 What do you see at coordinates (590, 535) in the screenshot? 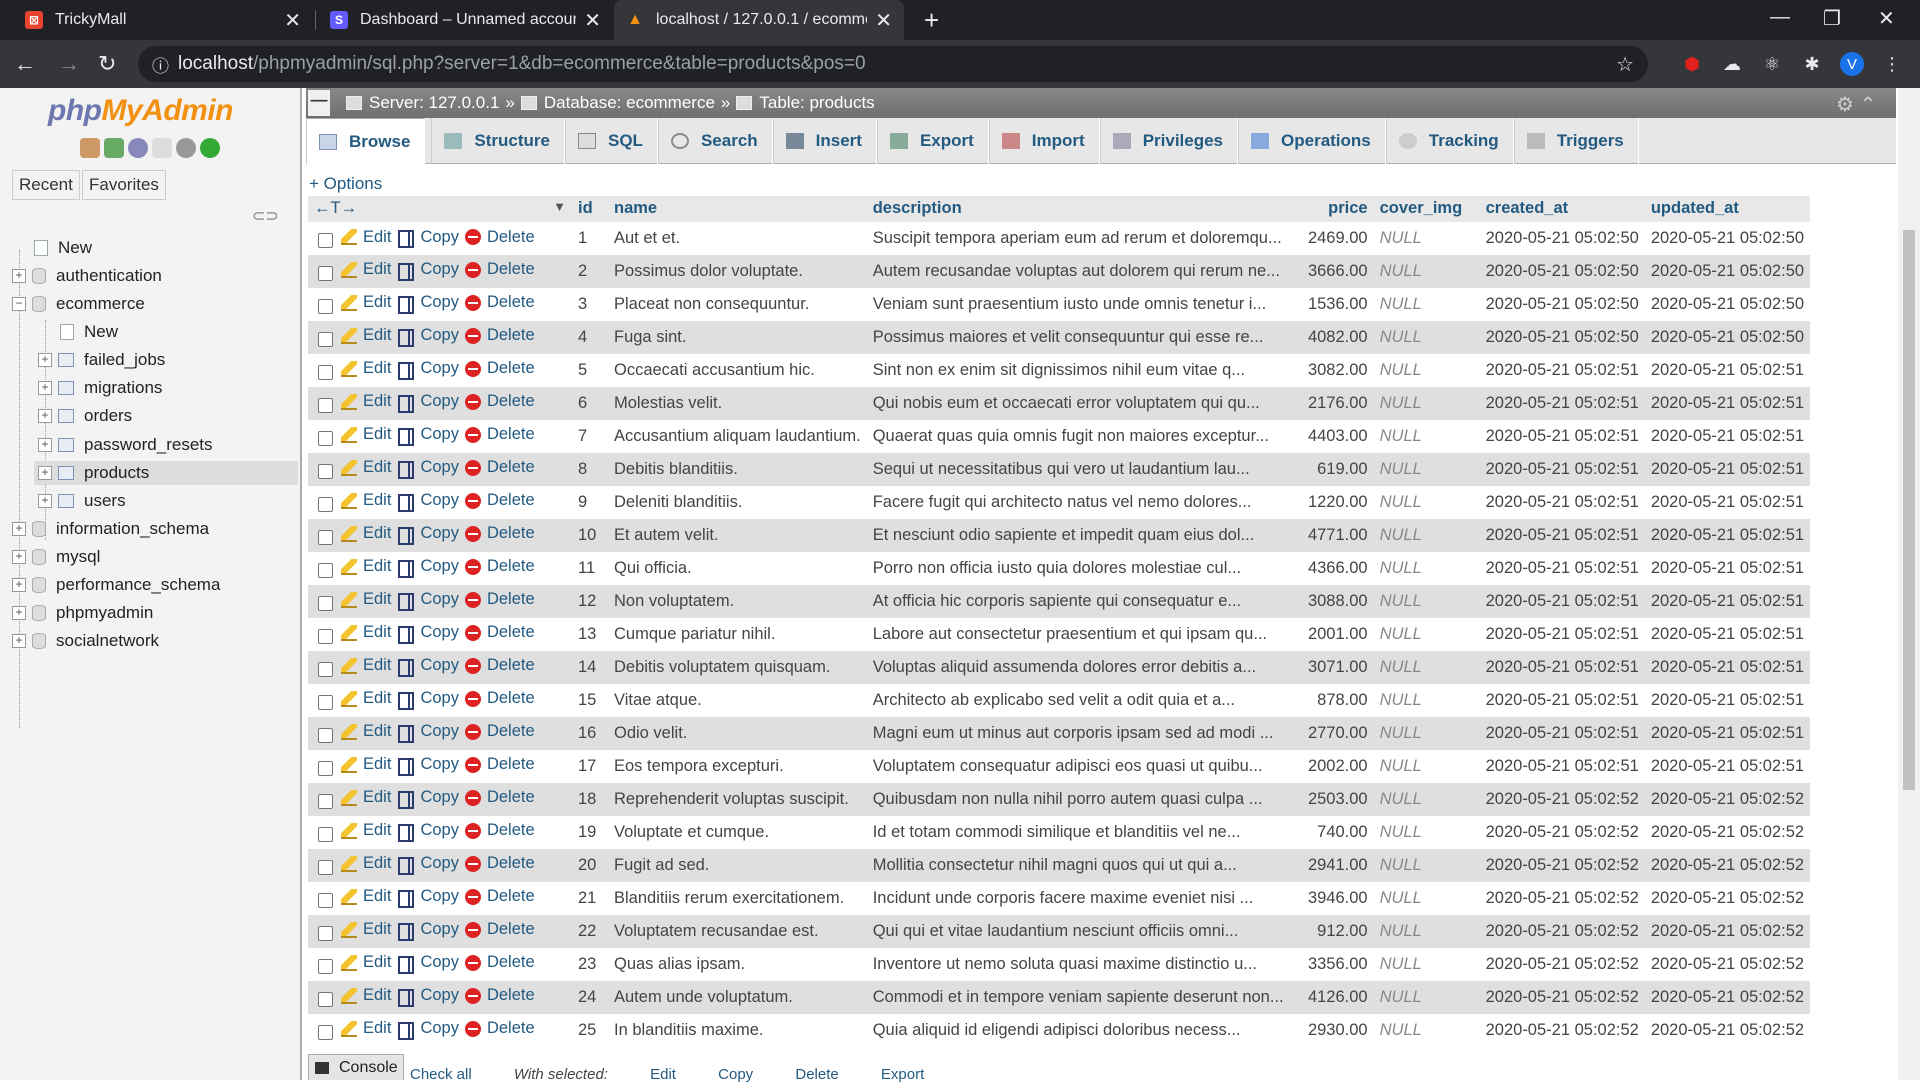
I see `cell-id: 10` at bounding box center [590, 535].